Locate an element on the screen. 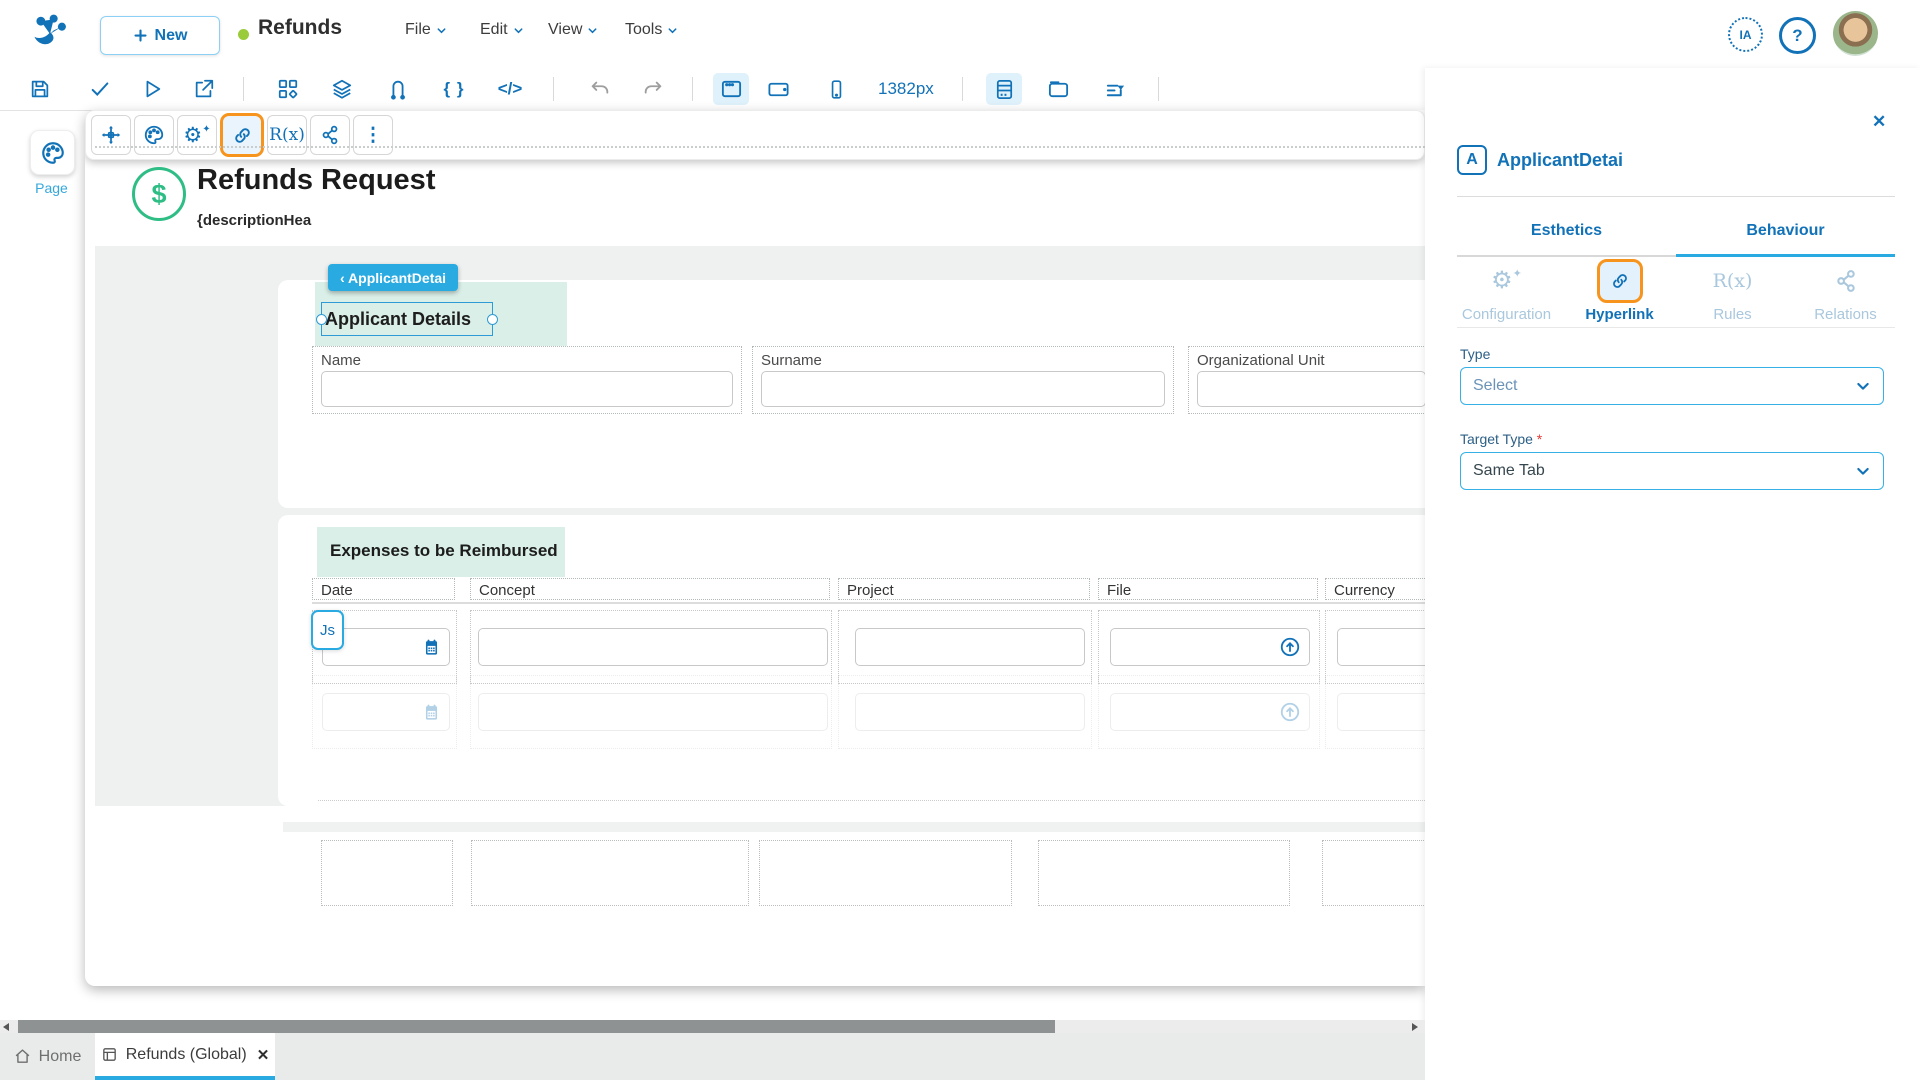 Image resolution: width=1920 pixels, height=1080 pixels. subnav-configuration: ⚙✦ Configuration is located at coordinates (1506, 293).